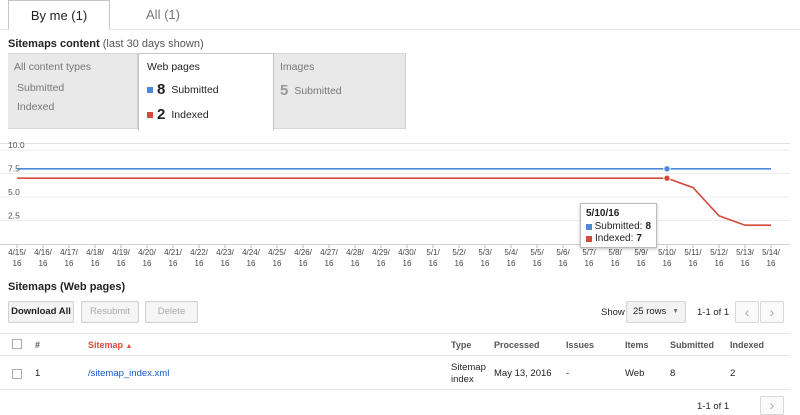  I want to click on x-tick-label: 4/30/, so click(407, 252).